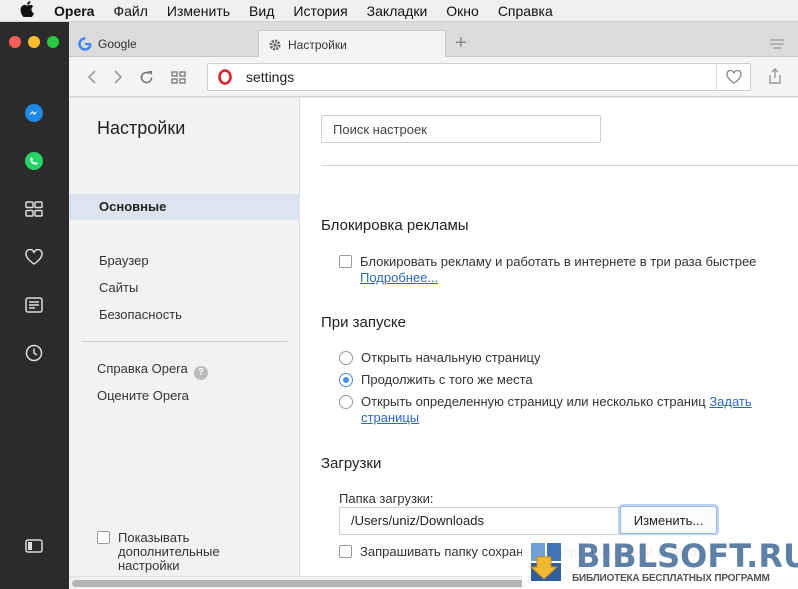 The height and width of the screenshot is (589, 798). Describe the element at coordinates (184, 207) in the screenshot. I see `nav-item-basic: Основные` at that location.